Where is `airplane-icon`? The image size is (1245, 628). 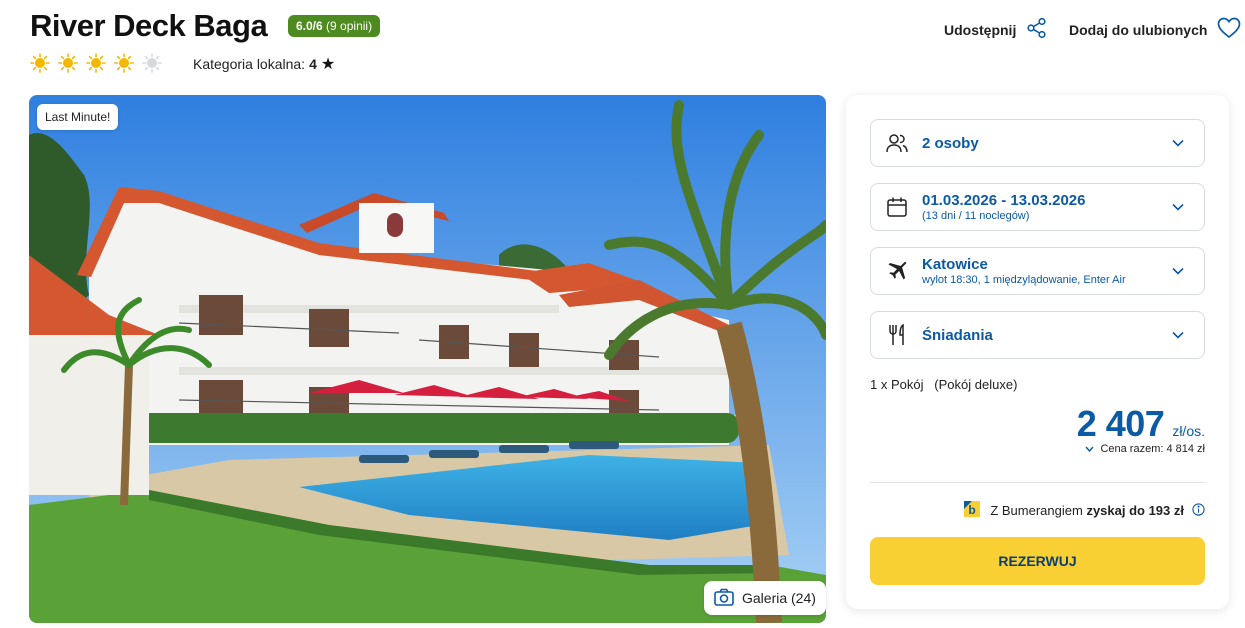 airplane-icon is located at coordinates (897, 271).